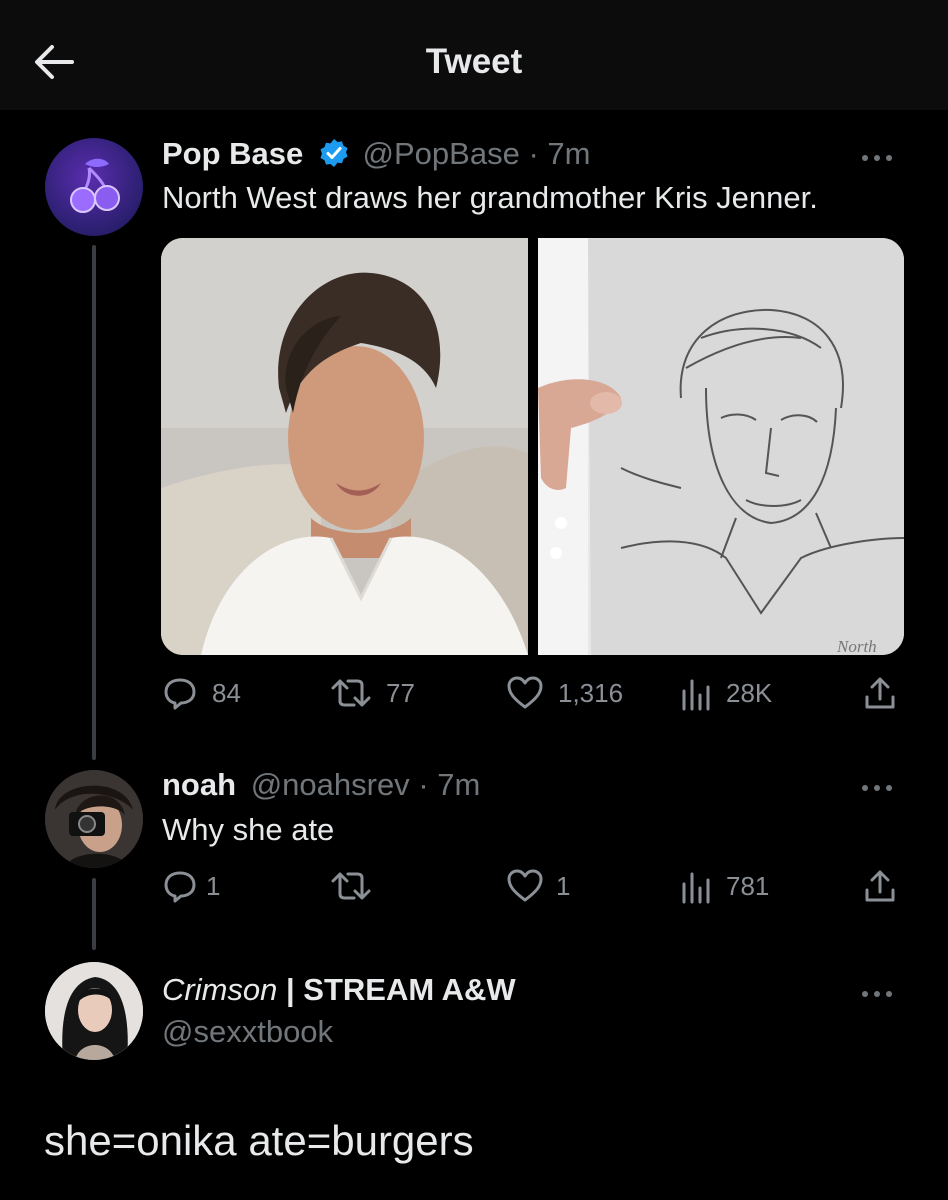  What do you see at coordinates (721, 446) in the screenshot?
I see `photo-drawing: North` at bounding box center [721, 446].